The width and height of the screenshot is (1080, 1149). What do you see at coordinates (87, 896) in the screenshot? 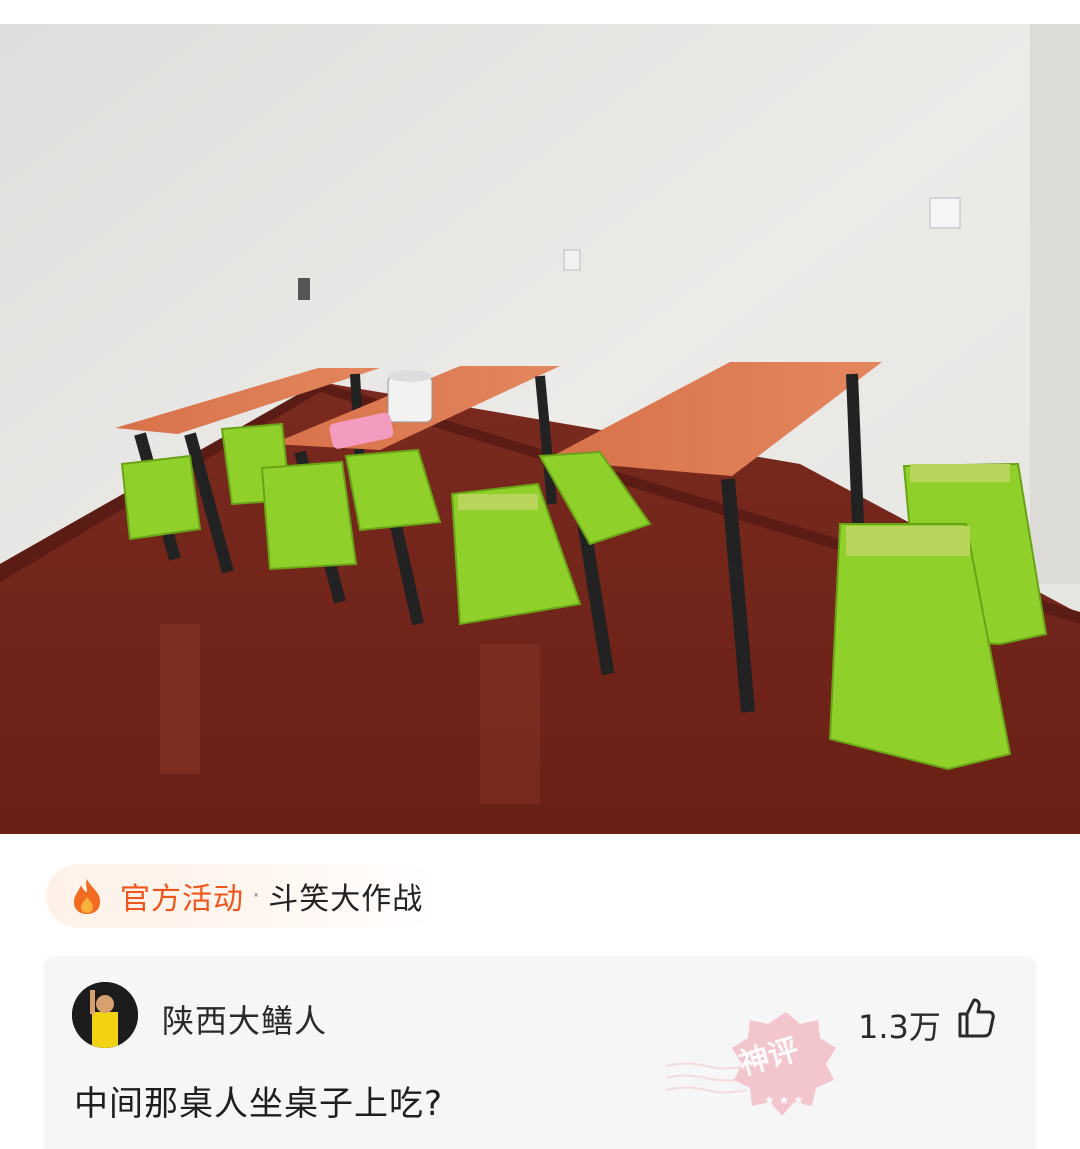
I see `flame-icon` at bounding box center [87, 896].